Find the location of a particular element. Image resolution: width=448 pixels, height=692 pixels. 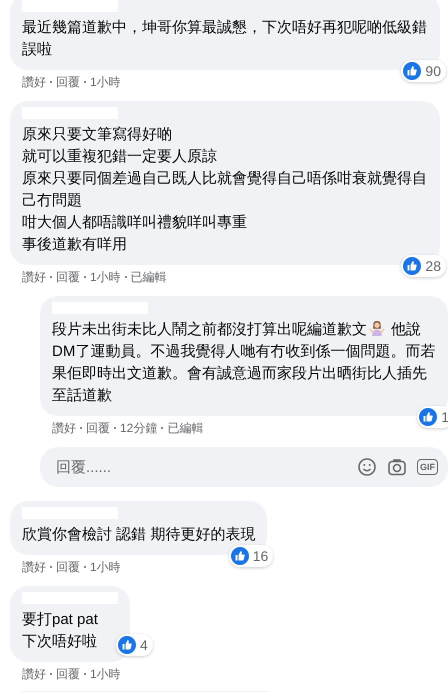

timestamp: 12分鐘 is located at coordinates (139, 428).